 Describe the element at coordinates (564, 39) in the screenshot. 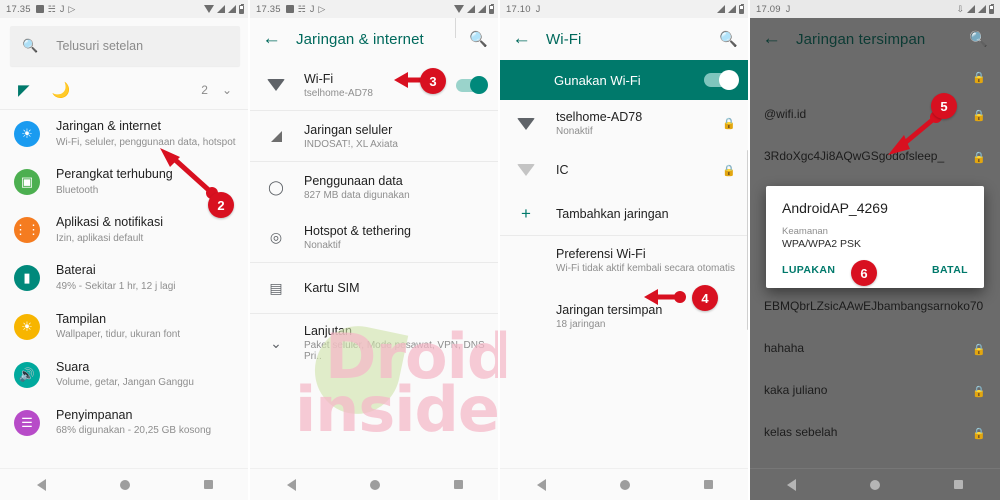

I see `page-title: Wi-Fi` at that location.